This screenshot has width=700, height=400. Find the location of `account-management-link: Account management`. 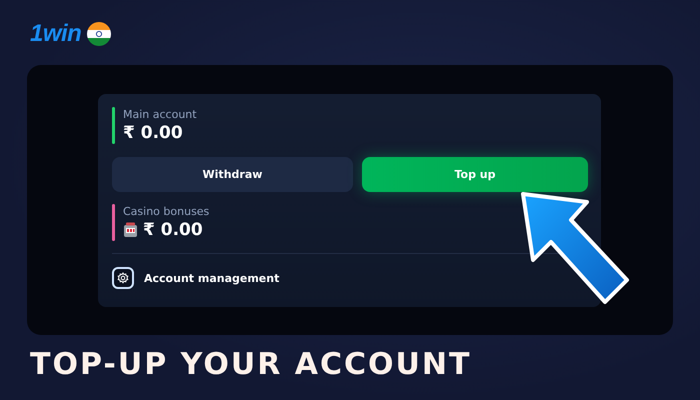

account-management-link: Account management is located at coordinates (212, 278).